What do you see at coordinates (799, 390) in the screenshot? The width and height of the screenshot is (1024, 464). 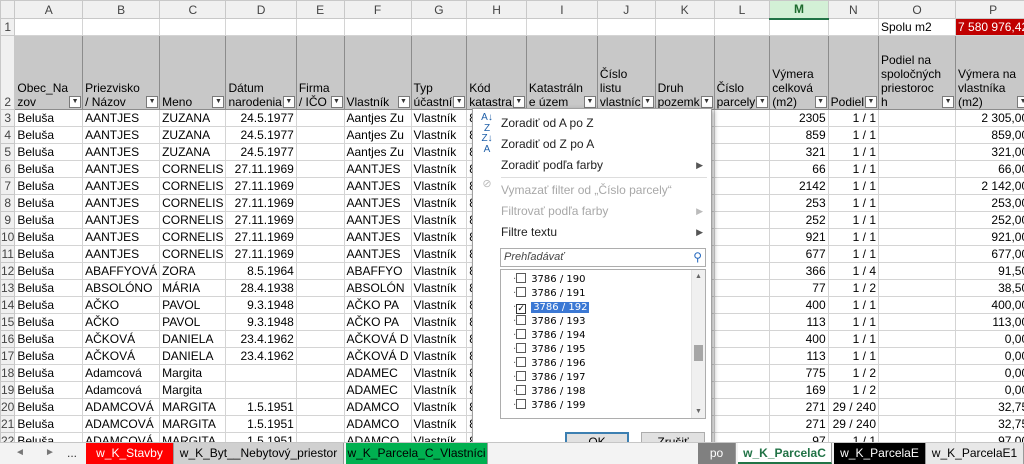 I see `cell: 169` at bounding box center [799, 390].